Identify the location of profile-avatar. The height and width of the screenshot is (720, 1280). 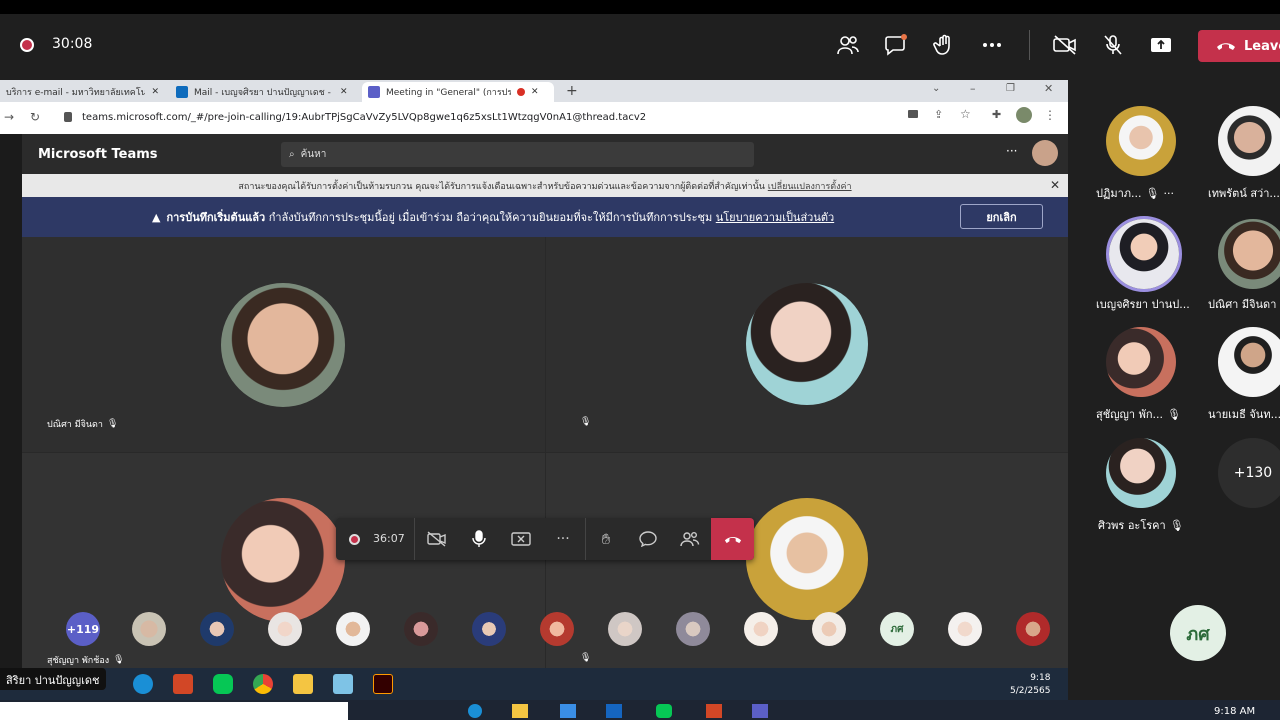
(1024, 115).